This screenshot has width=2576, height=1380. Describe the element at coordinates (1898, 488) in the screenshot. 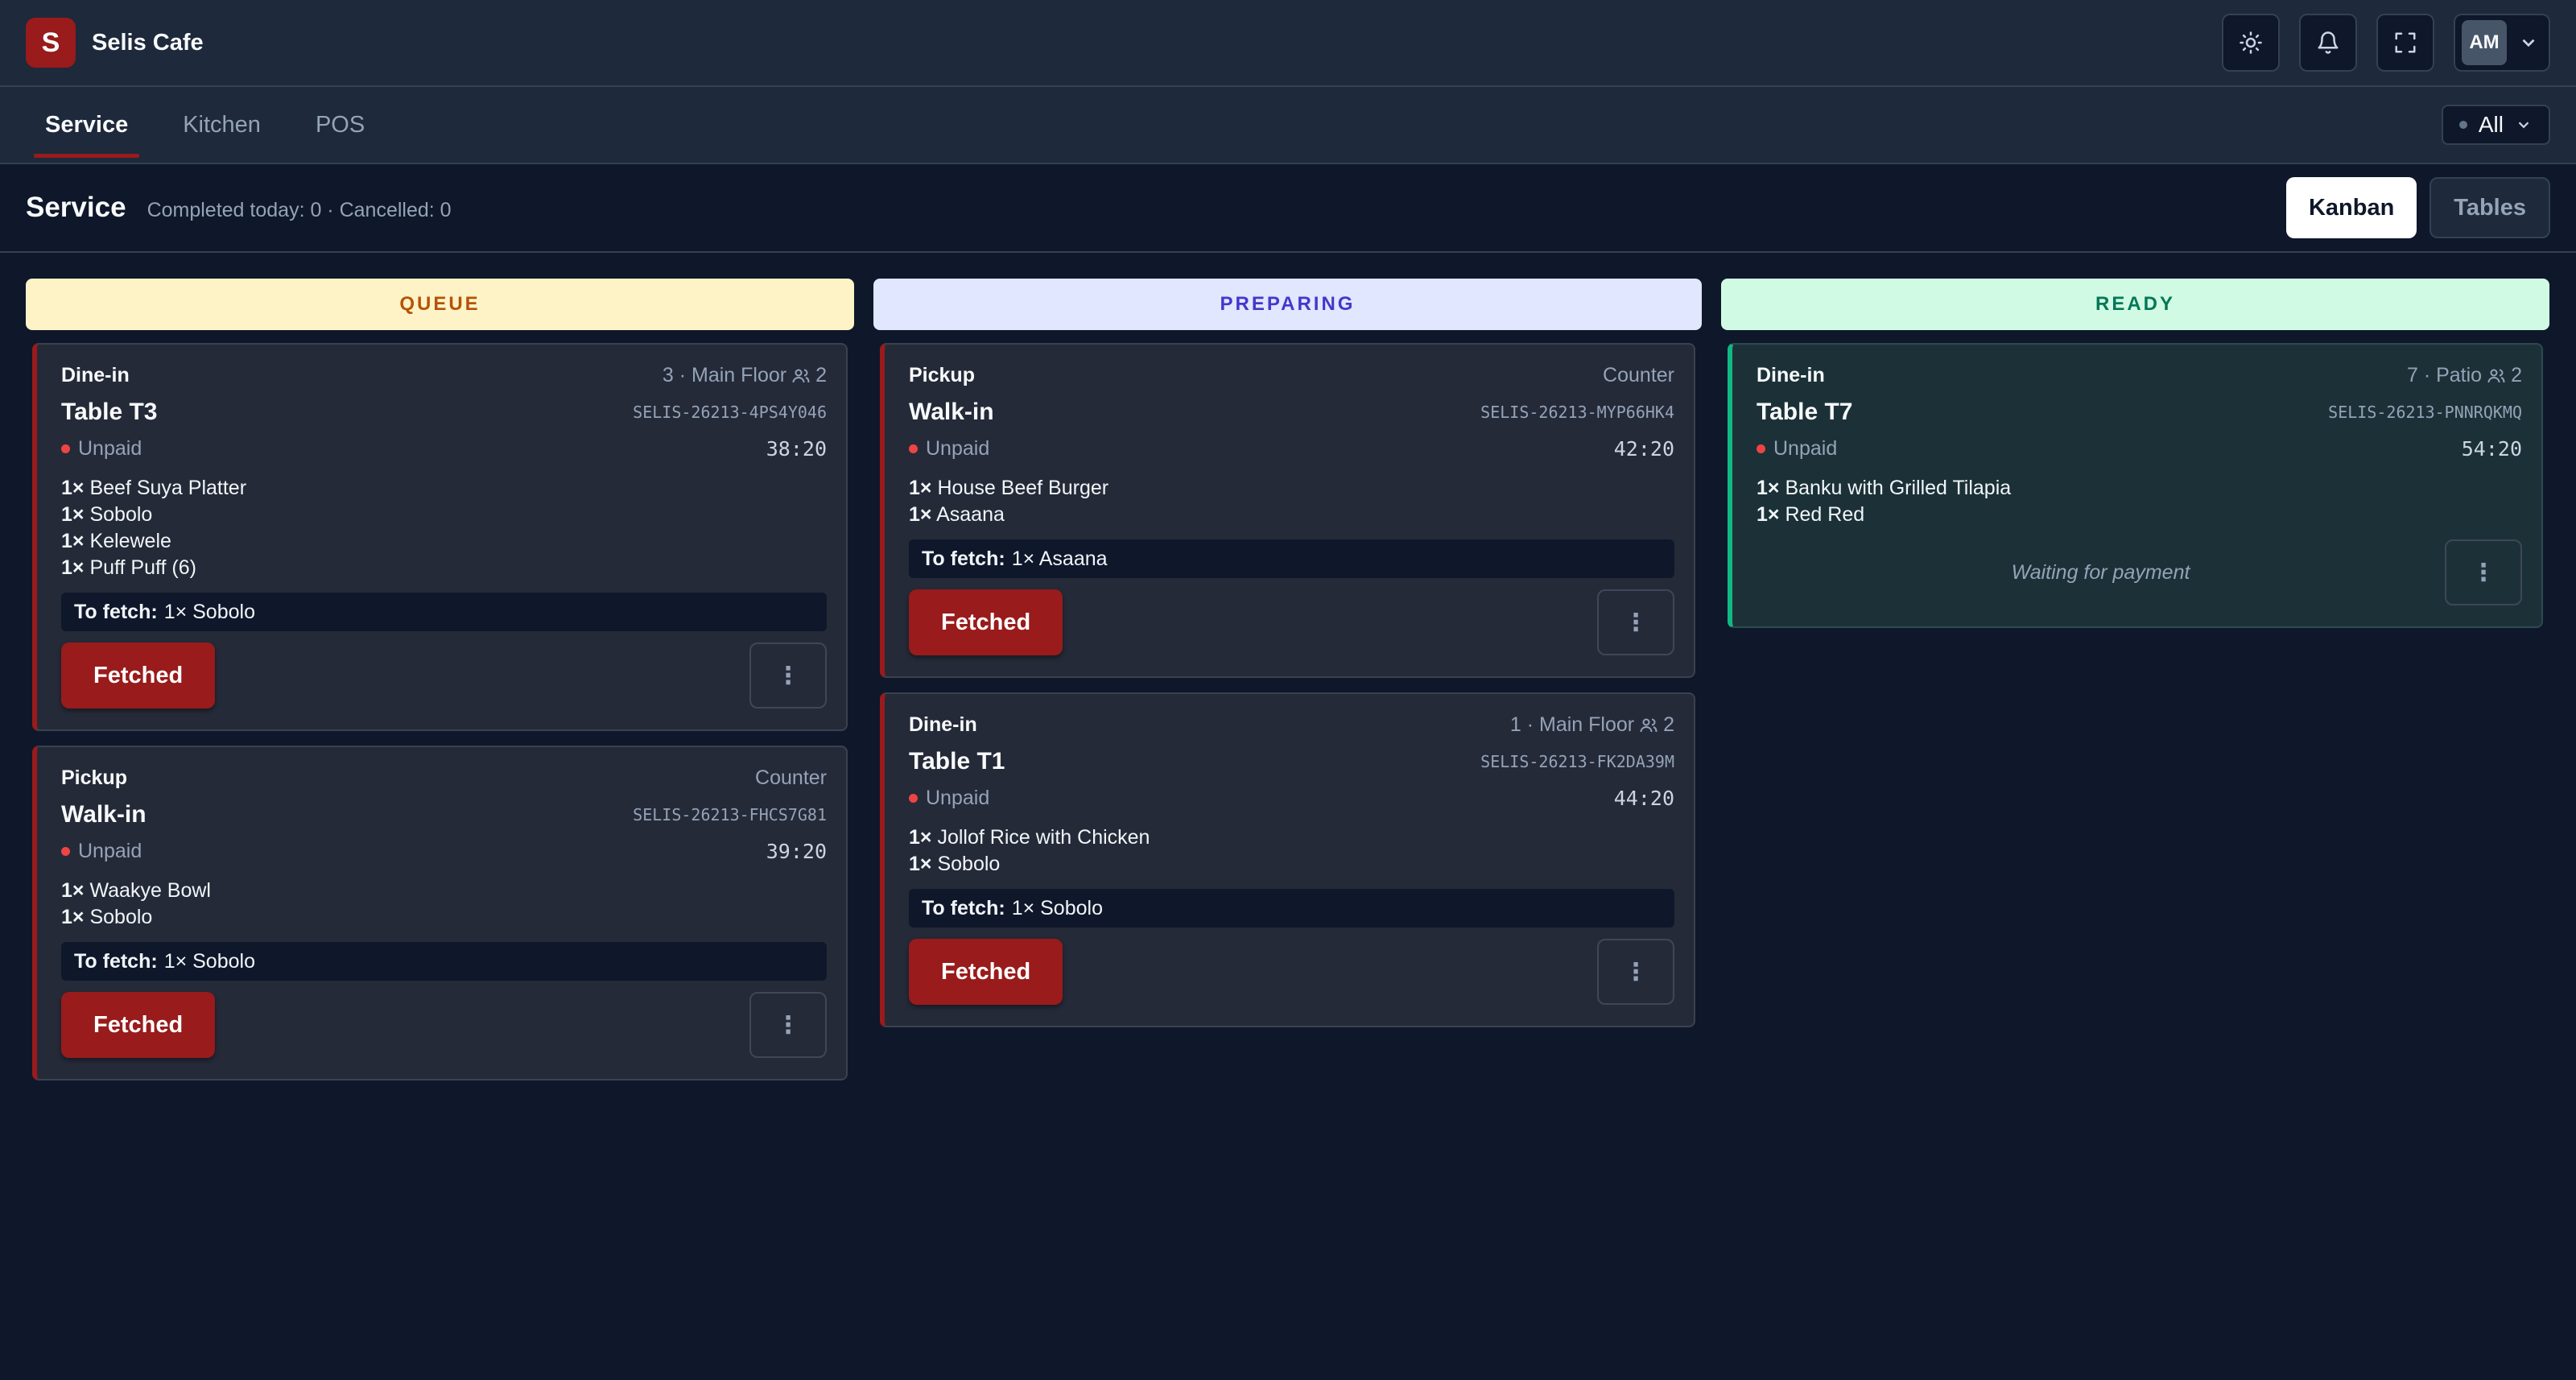

I see `item-name: Banku with Grilled Tilapia` at that location.